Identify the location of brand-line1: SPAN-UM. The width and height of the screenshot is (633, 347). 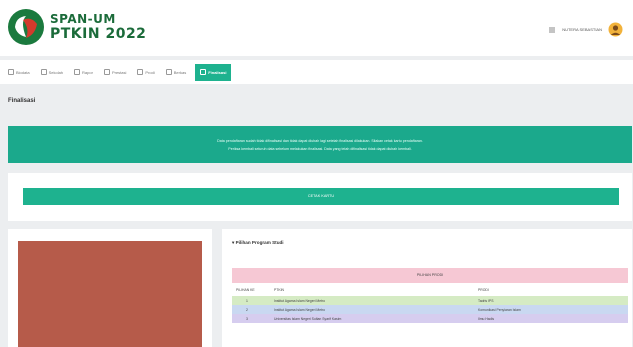
(83, 19).